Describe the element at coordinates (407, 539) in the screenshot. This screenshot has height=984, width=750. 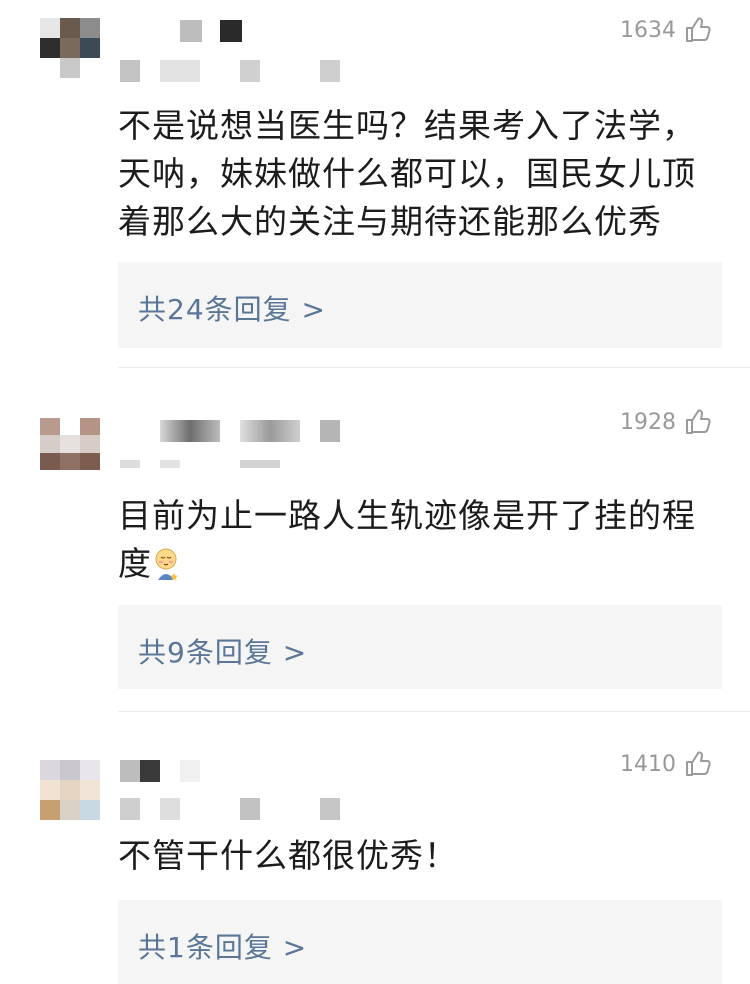
I see `comment-text: 目前为止一路人生轨迹像是开了挂的程度` at that location.